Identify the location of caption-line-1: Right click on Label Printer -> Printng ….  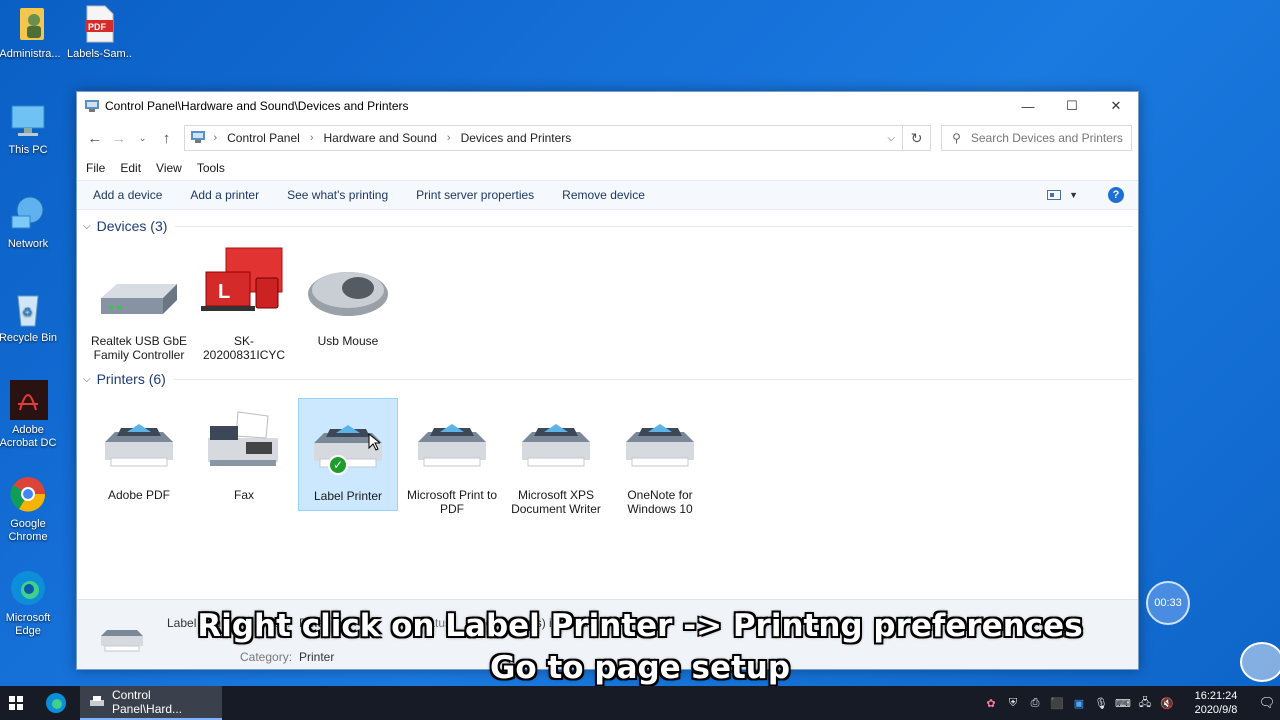
(640, 626).